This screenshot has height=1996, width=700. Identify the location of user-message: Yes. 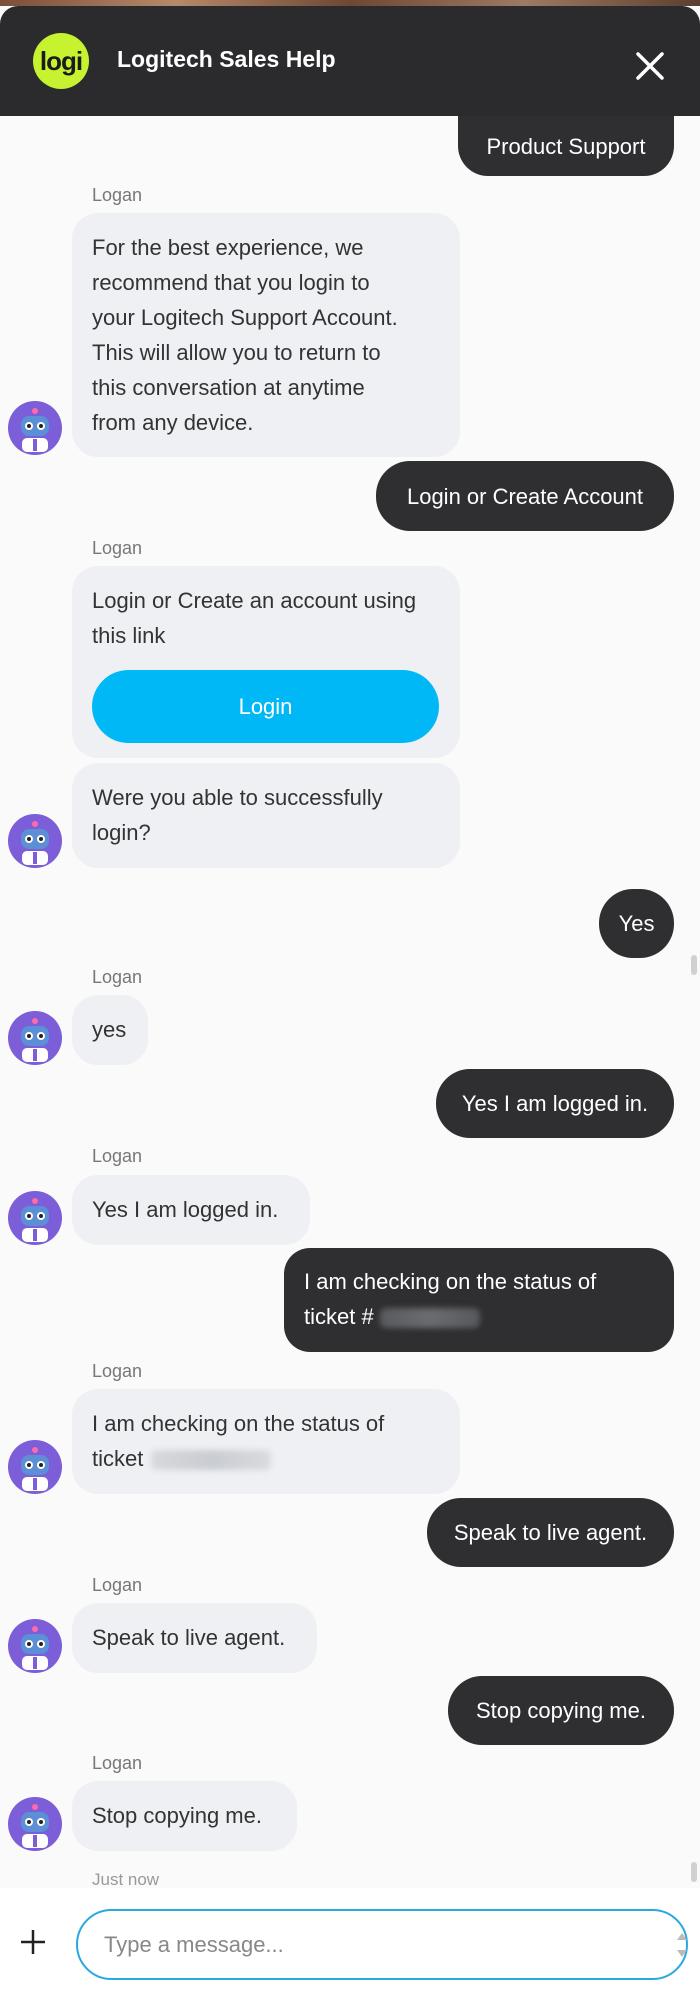
(636, 923).